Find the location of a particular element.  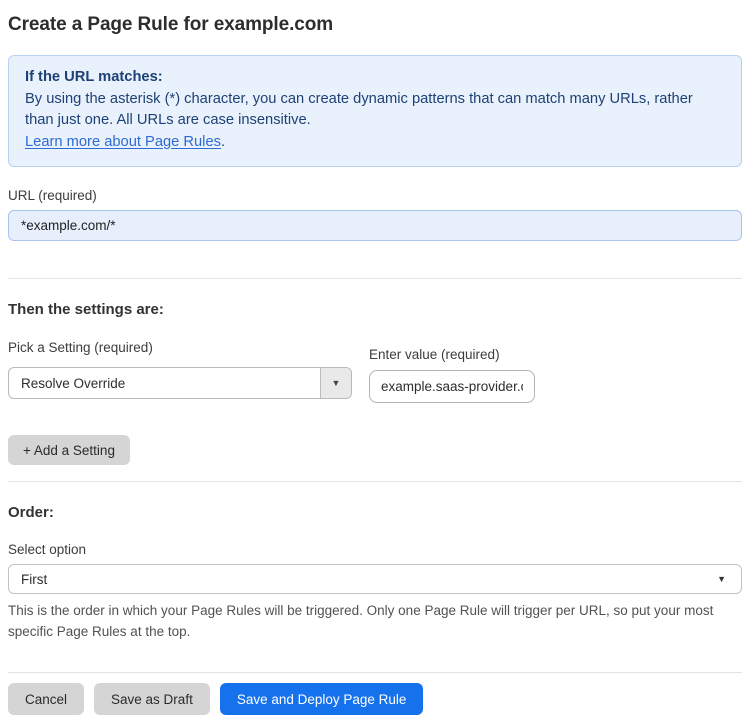

order-selected-value: First is located at coordinates (34, 579).